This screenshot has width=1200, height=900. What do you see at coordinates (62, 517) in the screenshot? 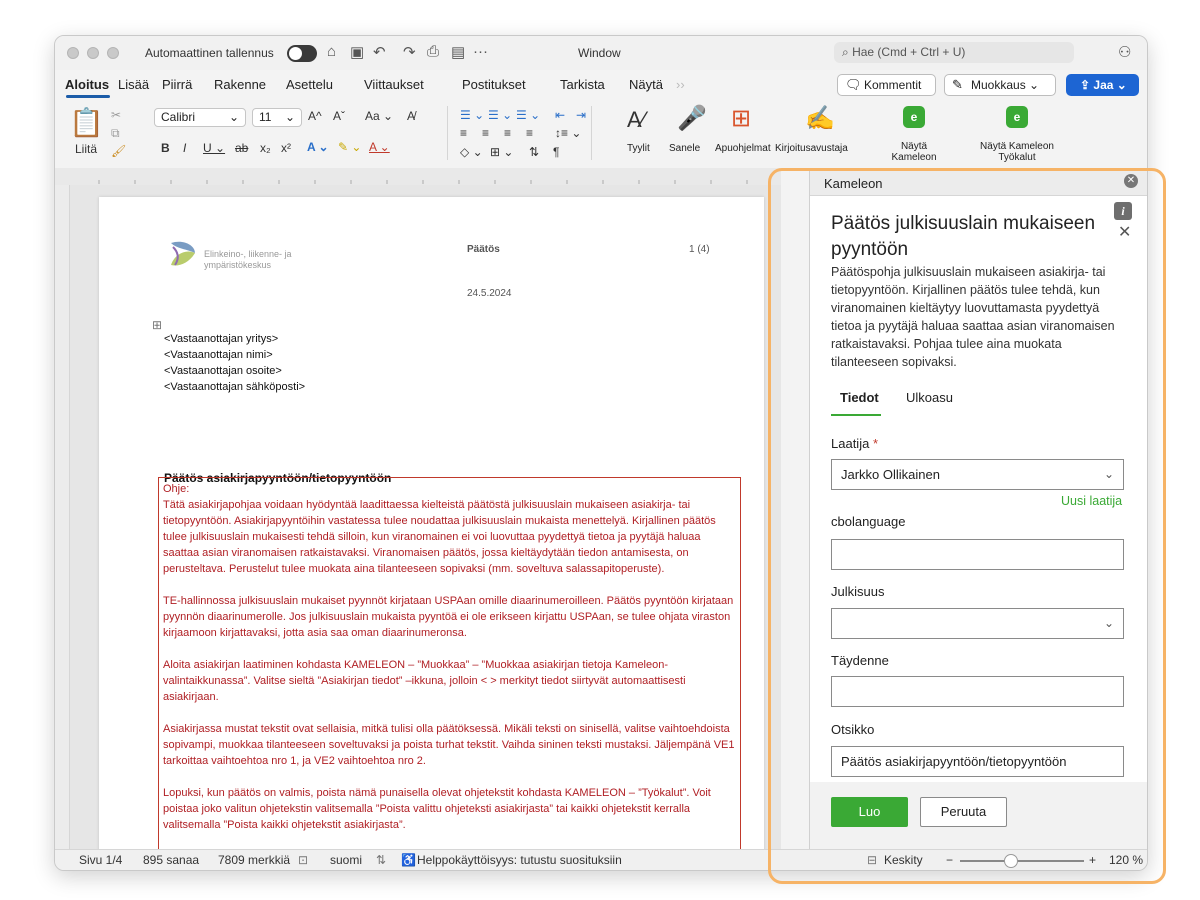
I see `vertical-ruler` at bounding box center [62, 517].